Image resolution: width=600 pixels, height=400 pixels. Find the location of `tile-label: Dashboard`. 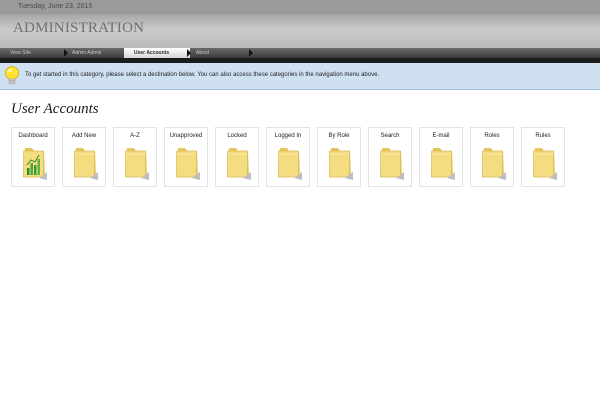

tile-label: Dashboard is located at coordinates (33, 136).